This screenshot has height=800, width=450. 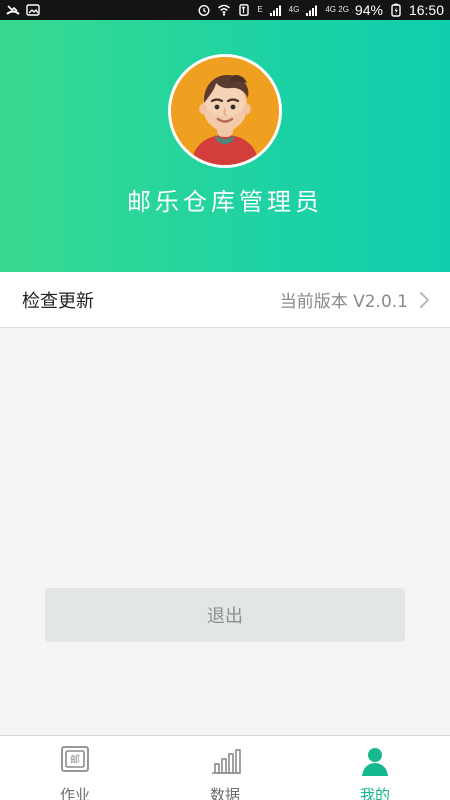 What do you see at coordinates (260, 9) in the screenshot?
I see `network-e-text: E` at bounding box center [260, 9].